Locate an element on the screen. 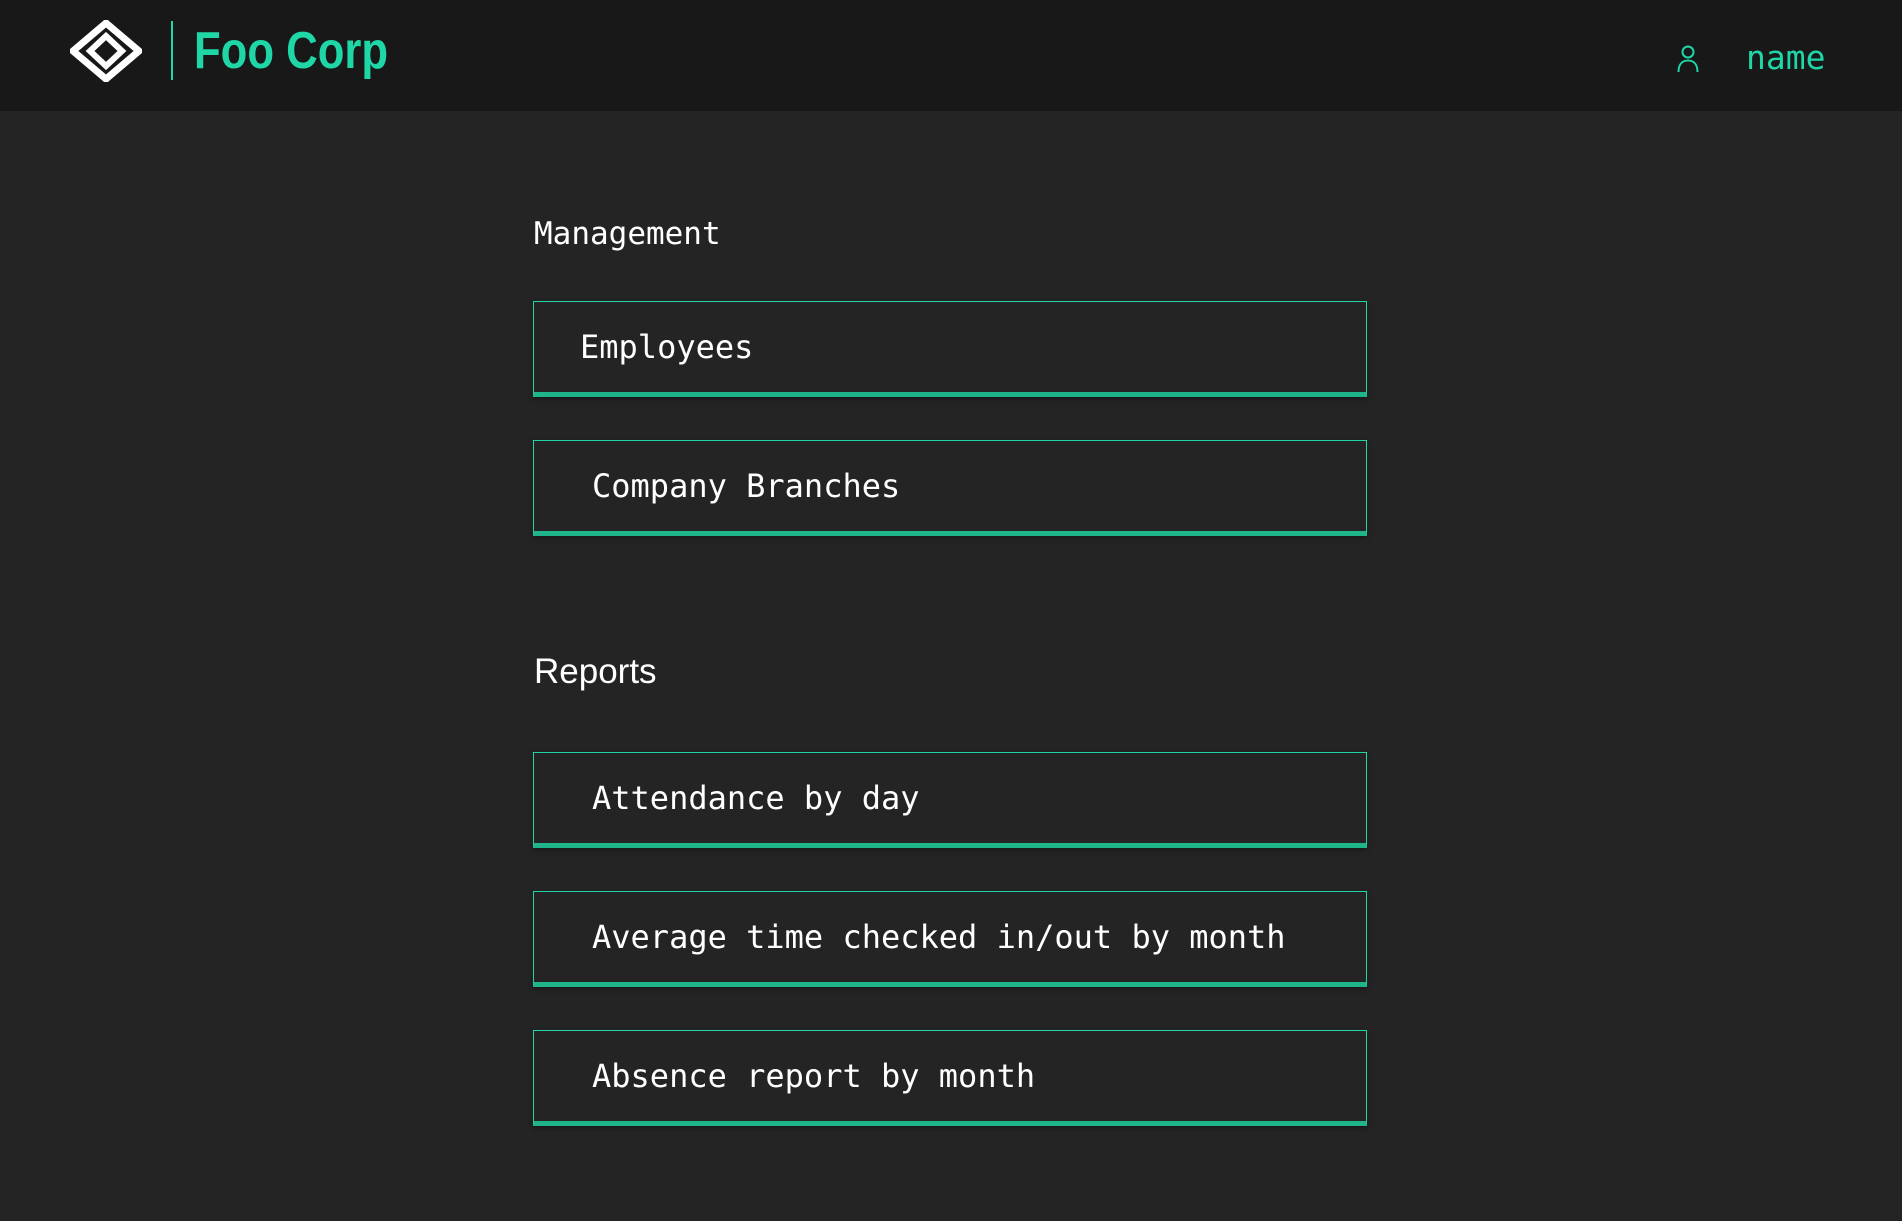  employees-button: Employees is located at coordinates (950, 349).